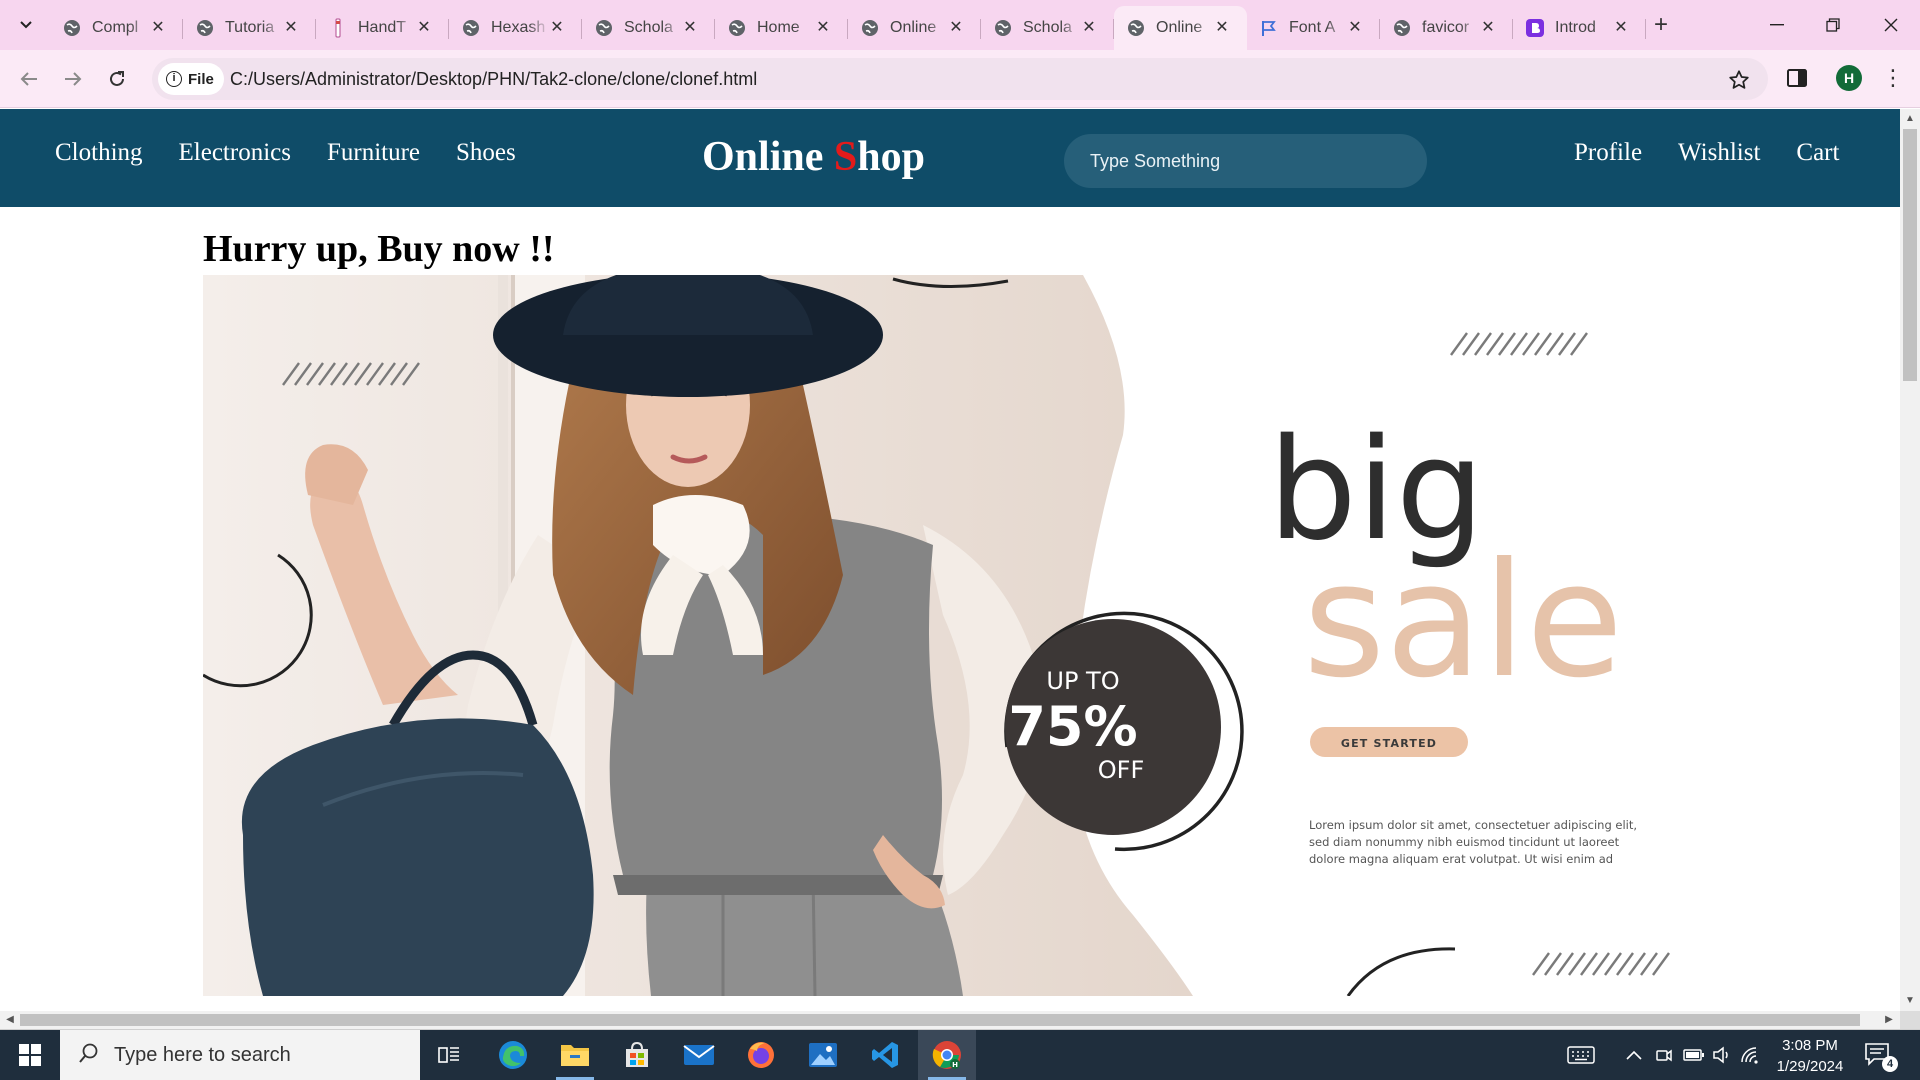  Describe the element at coordinates (1881, 1057) in the screenshot. I see `notification-center-icon: 4` at that location.